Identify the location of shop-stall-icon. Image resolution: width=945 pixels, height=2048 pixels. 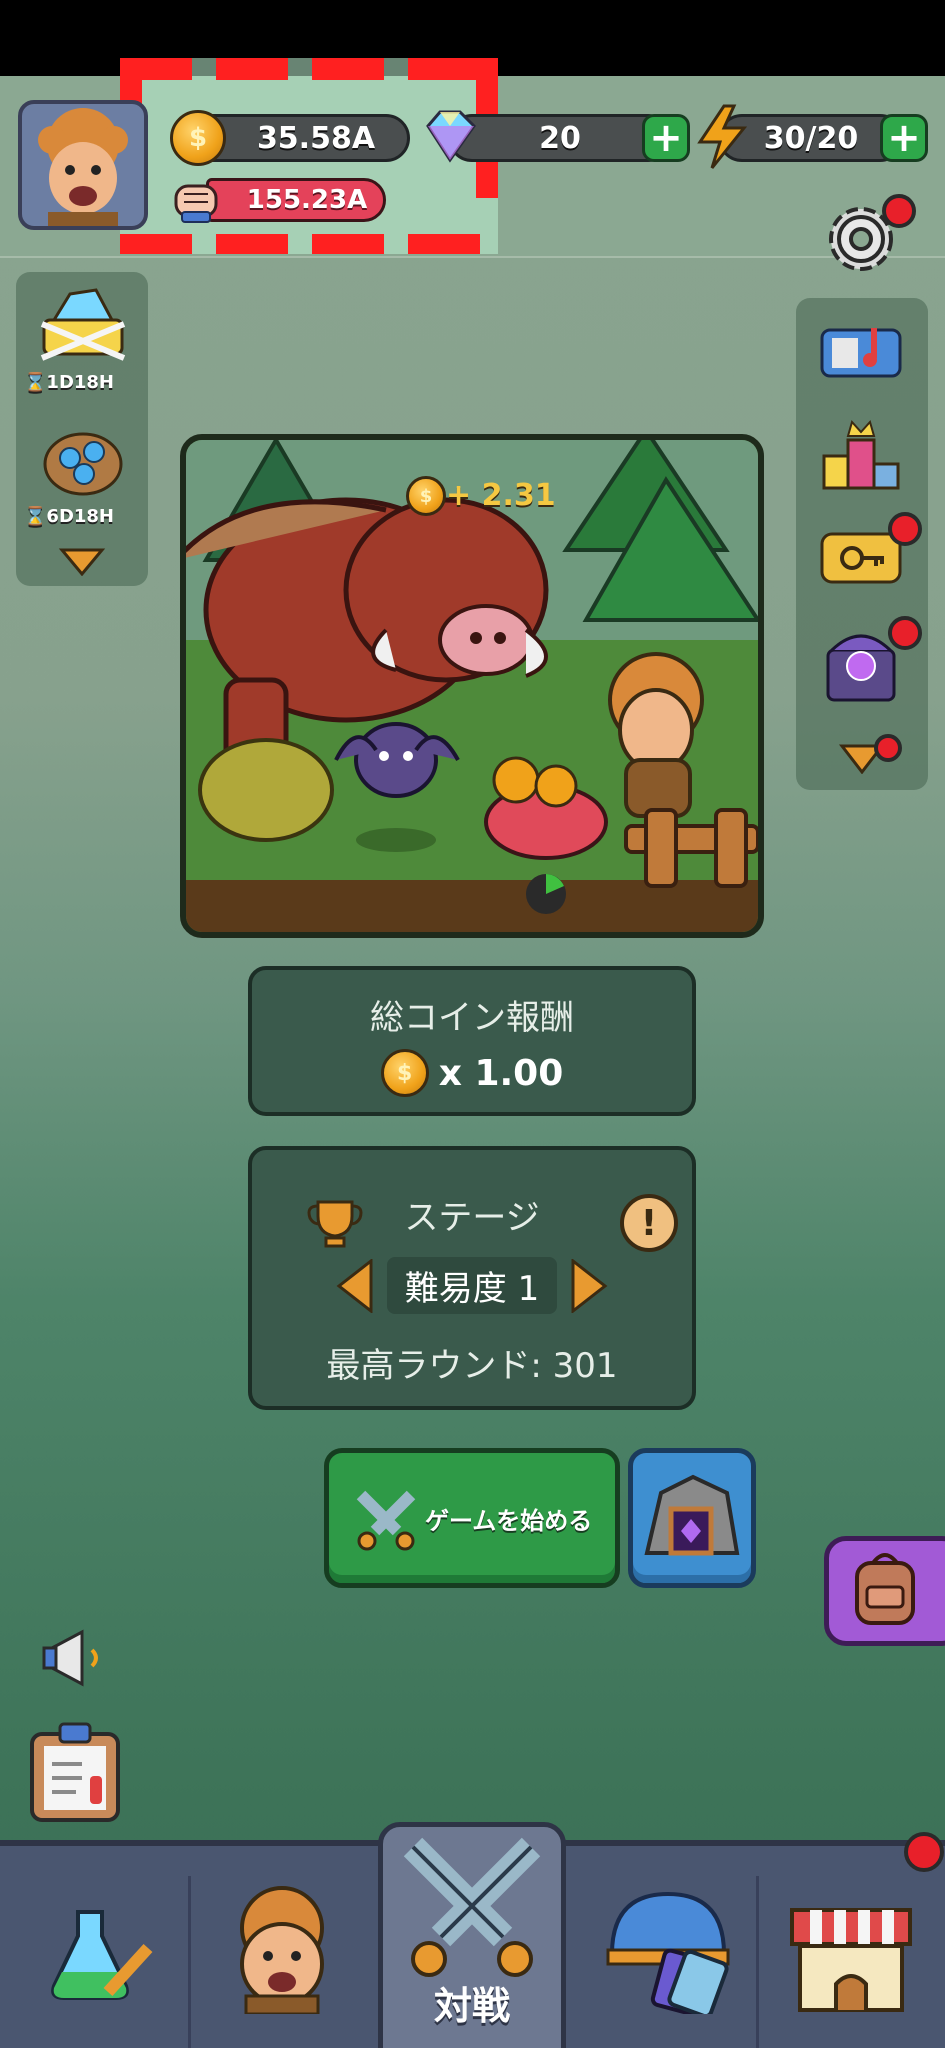
(851, 1960).